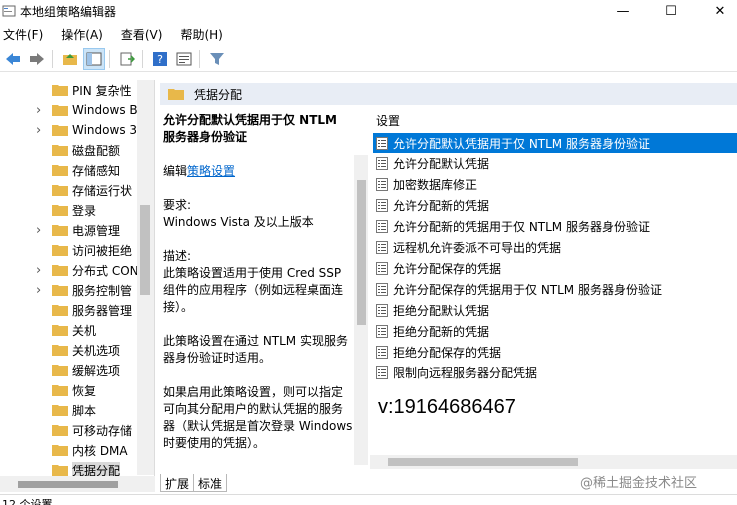  I want to click on setting-label: 允许分配保存的凭据, so click(447, 268).